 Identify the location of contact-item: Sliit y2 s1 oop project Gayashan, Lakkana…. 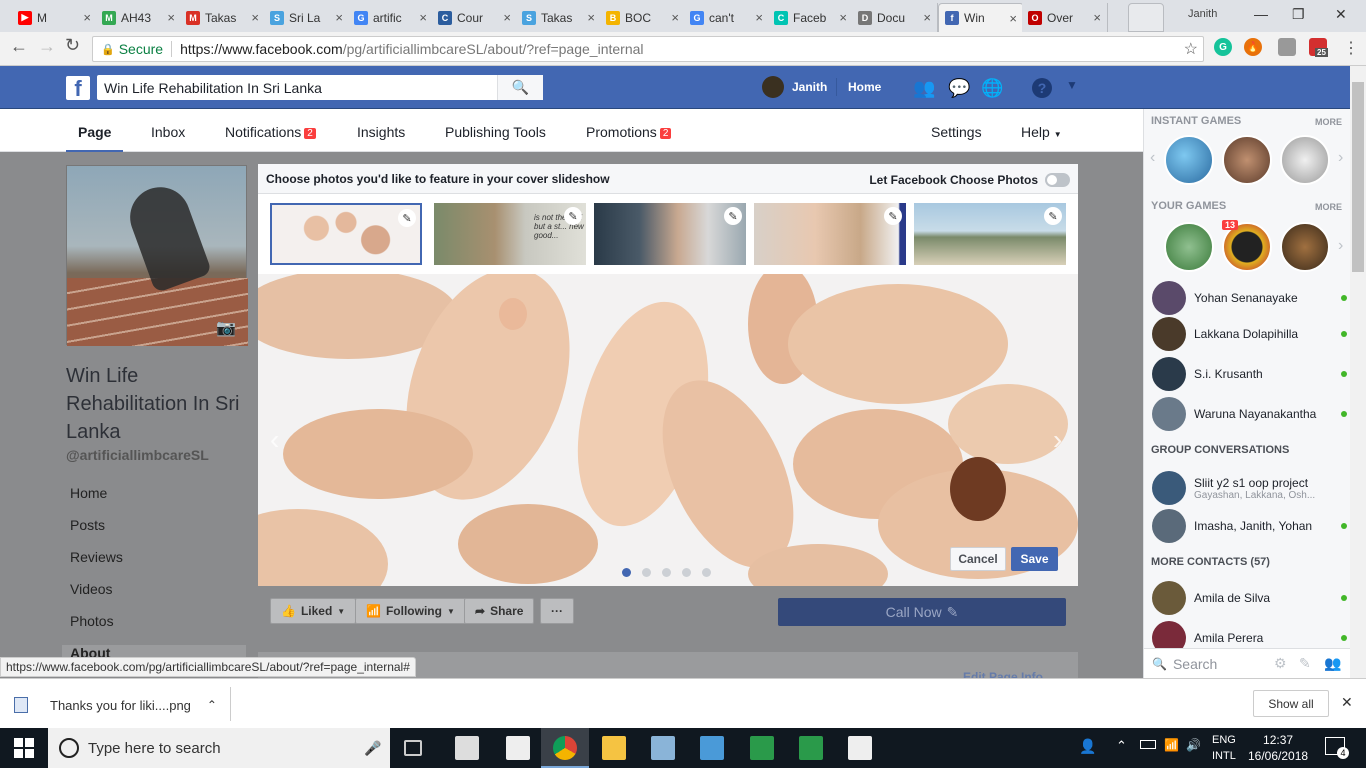
(1249, 488).